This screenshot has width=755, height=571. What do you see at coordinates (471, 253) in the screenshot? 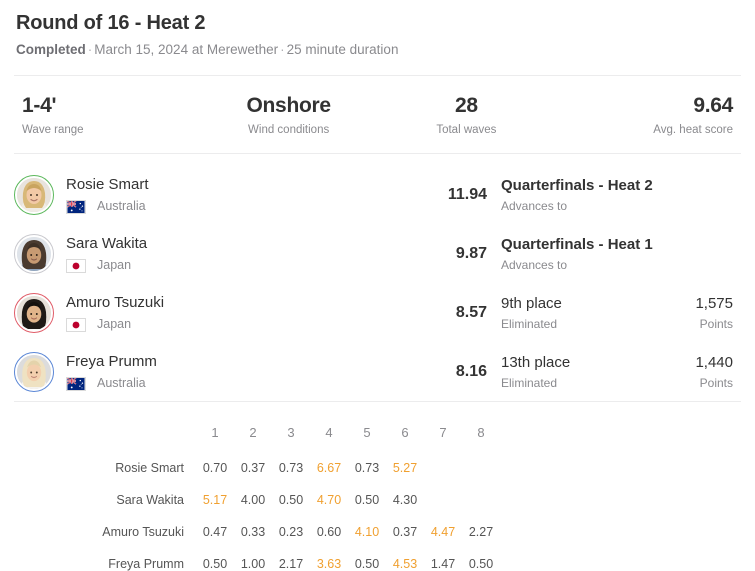
I see `heat-score: 9.87` at bounding box center [471, 253].